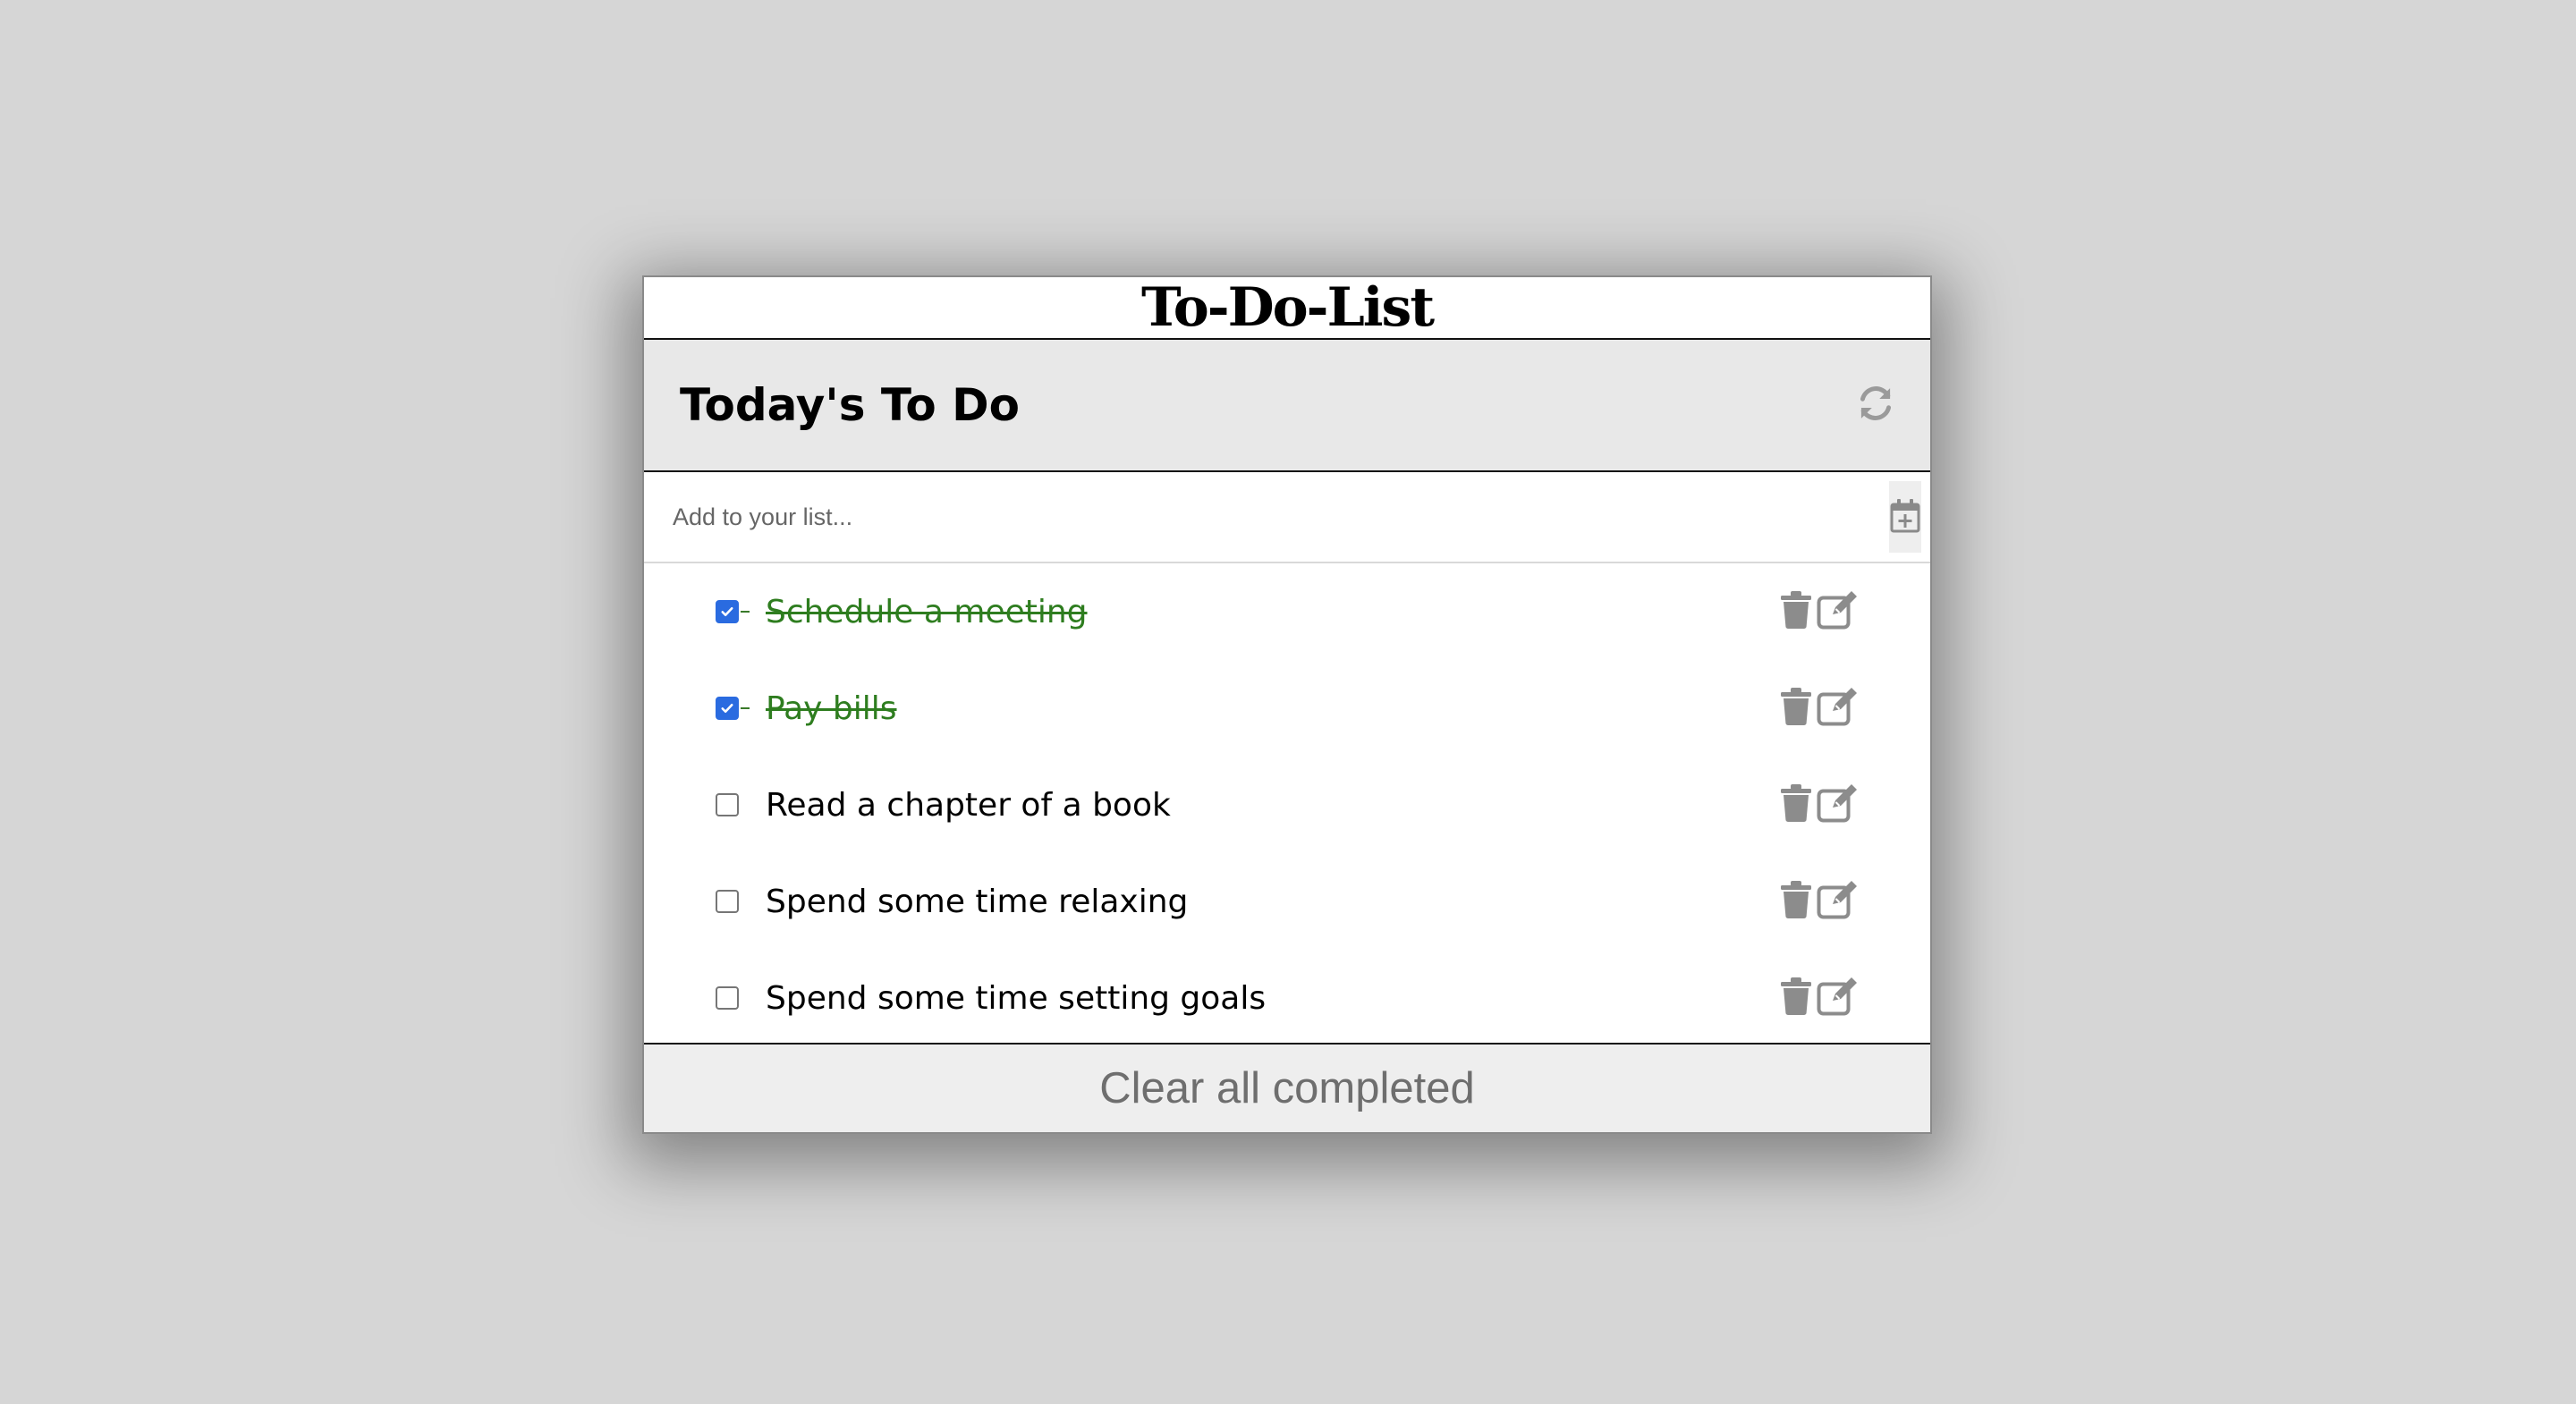  Describe the element at coordinates (850, 405) in the screenshot. I see `list-title: Today's To Do` at that location.